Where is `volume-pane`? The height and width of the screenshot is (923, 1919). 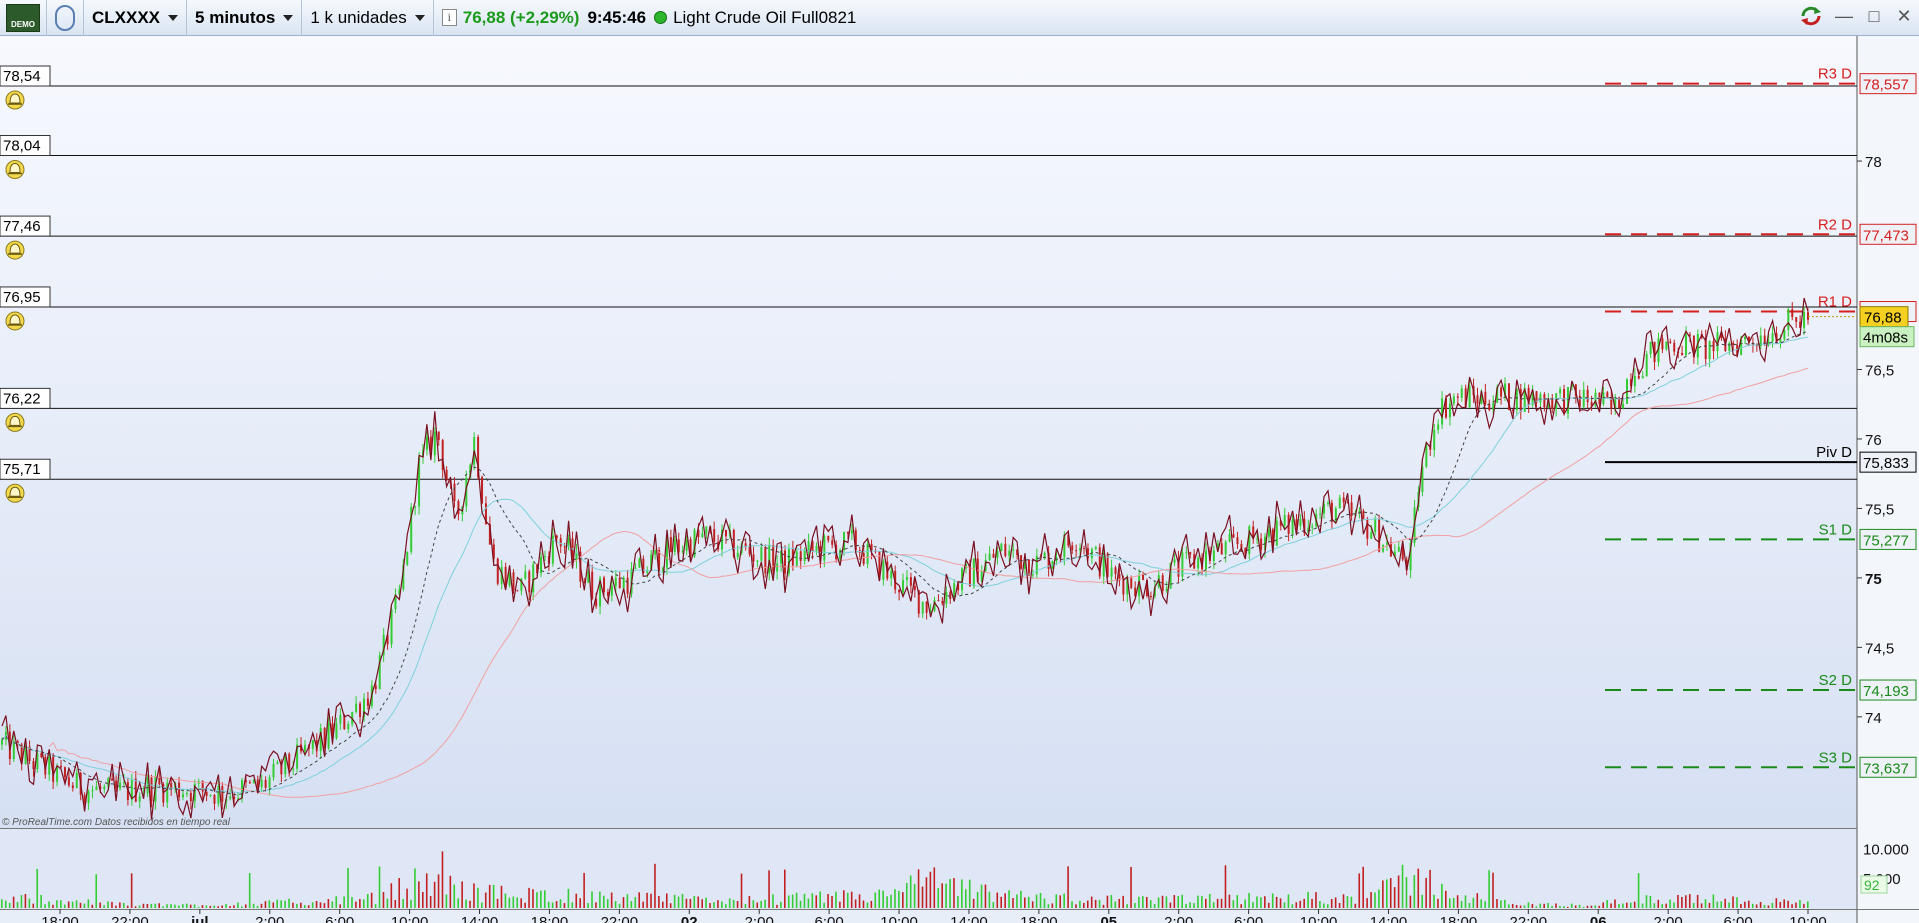 volume-pane is located at coordinates (928, 869).